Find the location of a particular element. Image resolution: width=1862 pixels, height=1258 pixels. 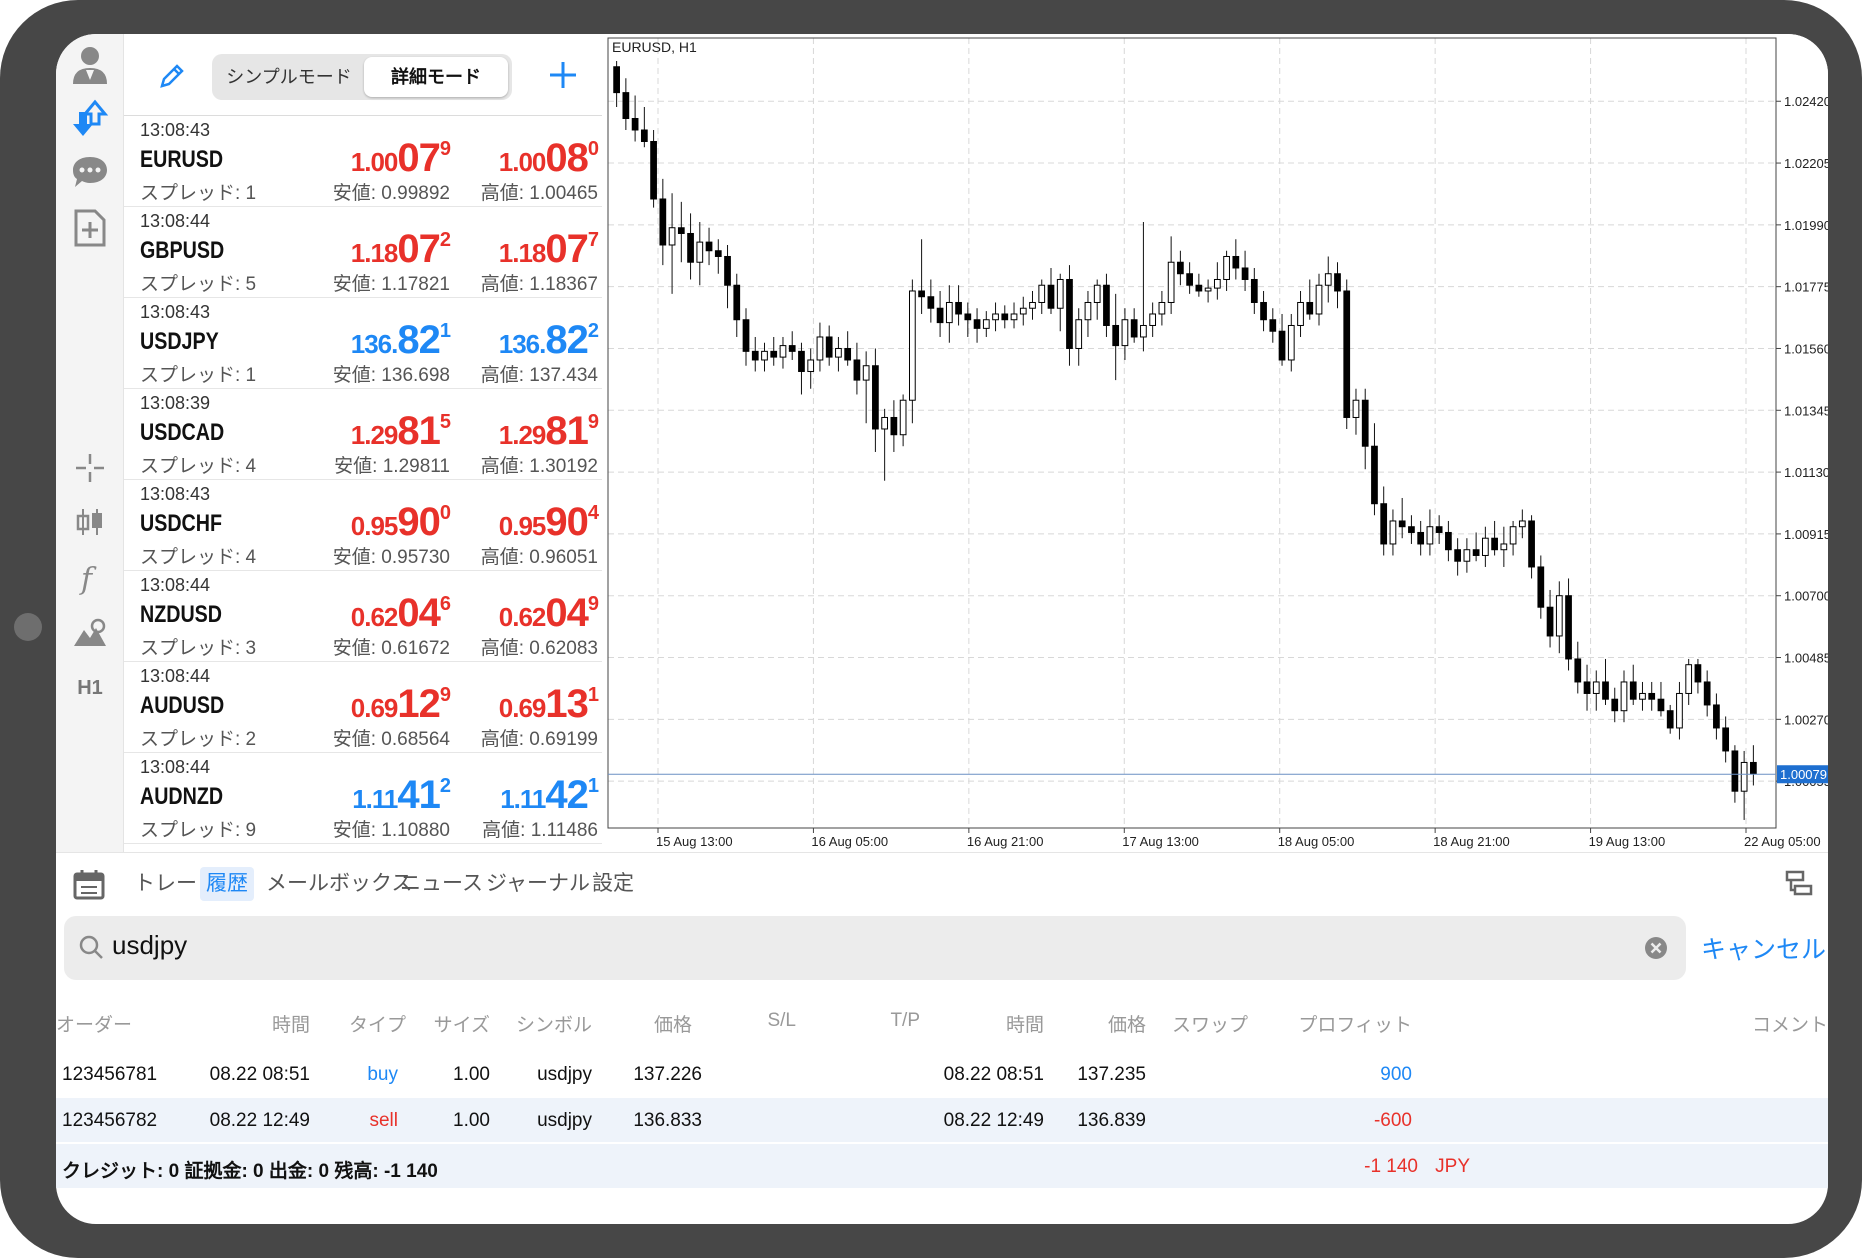

col-order: オーダー is located at coordinates (94, 1023).